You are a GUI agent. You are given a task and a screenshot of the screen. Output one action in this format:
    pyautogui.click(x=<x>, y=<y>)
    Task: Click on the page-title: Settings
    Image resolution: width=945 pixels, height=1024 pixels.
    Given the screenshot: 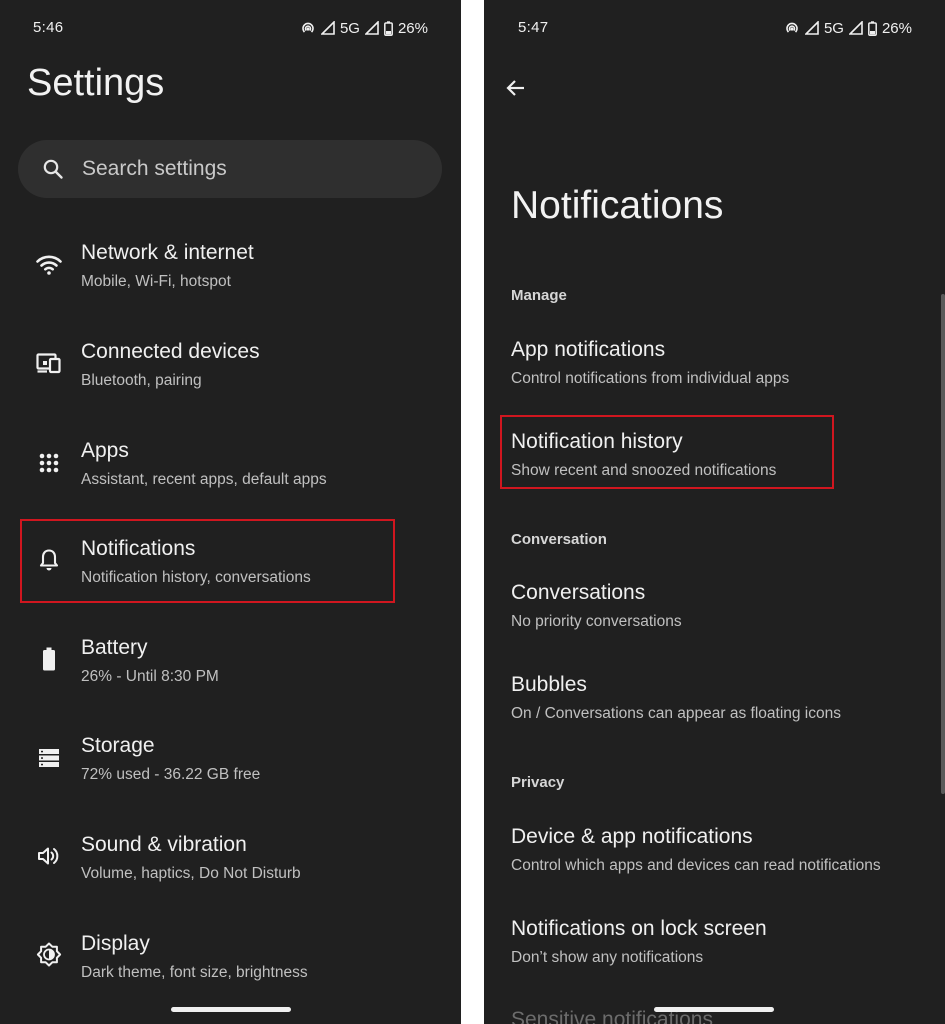 What is the action you would take?
    pyautogui.click(x=96, y=83)
    